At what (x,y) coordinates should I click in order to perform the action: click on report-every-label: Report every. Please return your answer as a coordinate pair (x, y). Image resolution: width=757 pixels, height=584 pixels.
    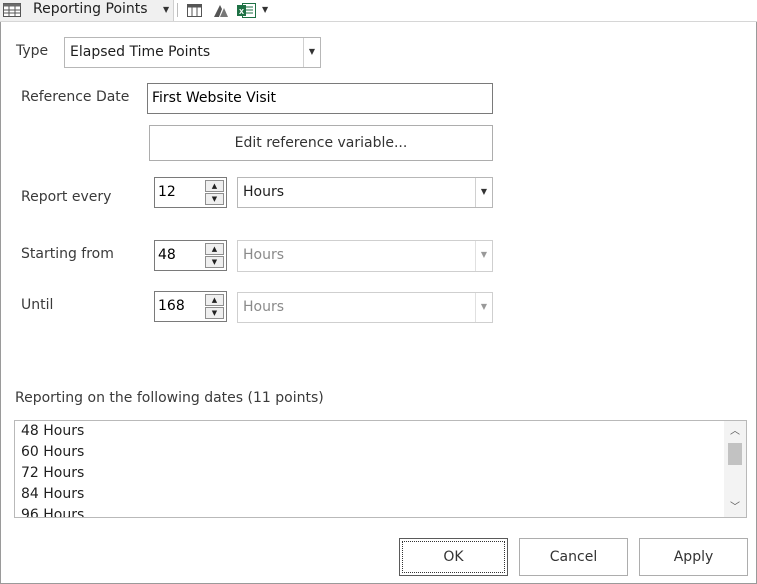
    Looking at the image, I should click on (66, 197).